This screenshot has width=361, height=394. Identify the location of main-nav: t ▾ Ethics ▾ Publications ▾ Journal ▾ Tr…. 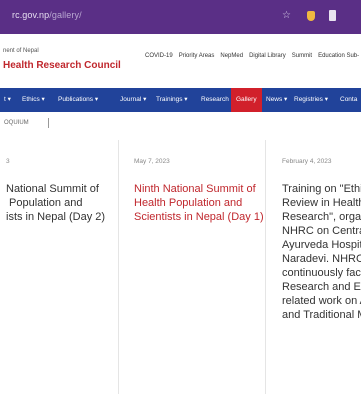
(180, 100).